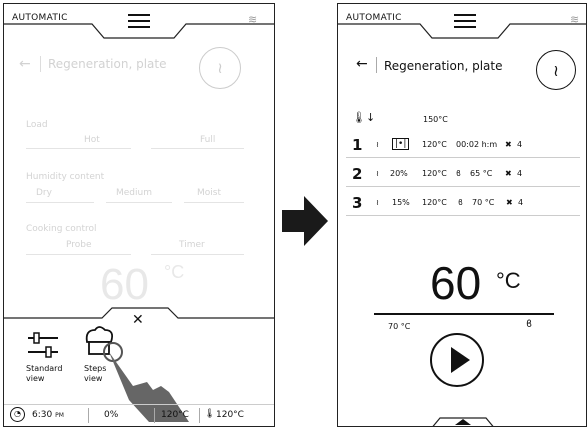 The height and width of the screenshot is (430, 587). Describe the element at coordinates (477, 144) in the screenshot. I see `step-detail: 00:02 h:m` at that location.